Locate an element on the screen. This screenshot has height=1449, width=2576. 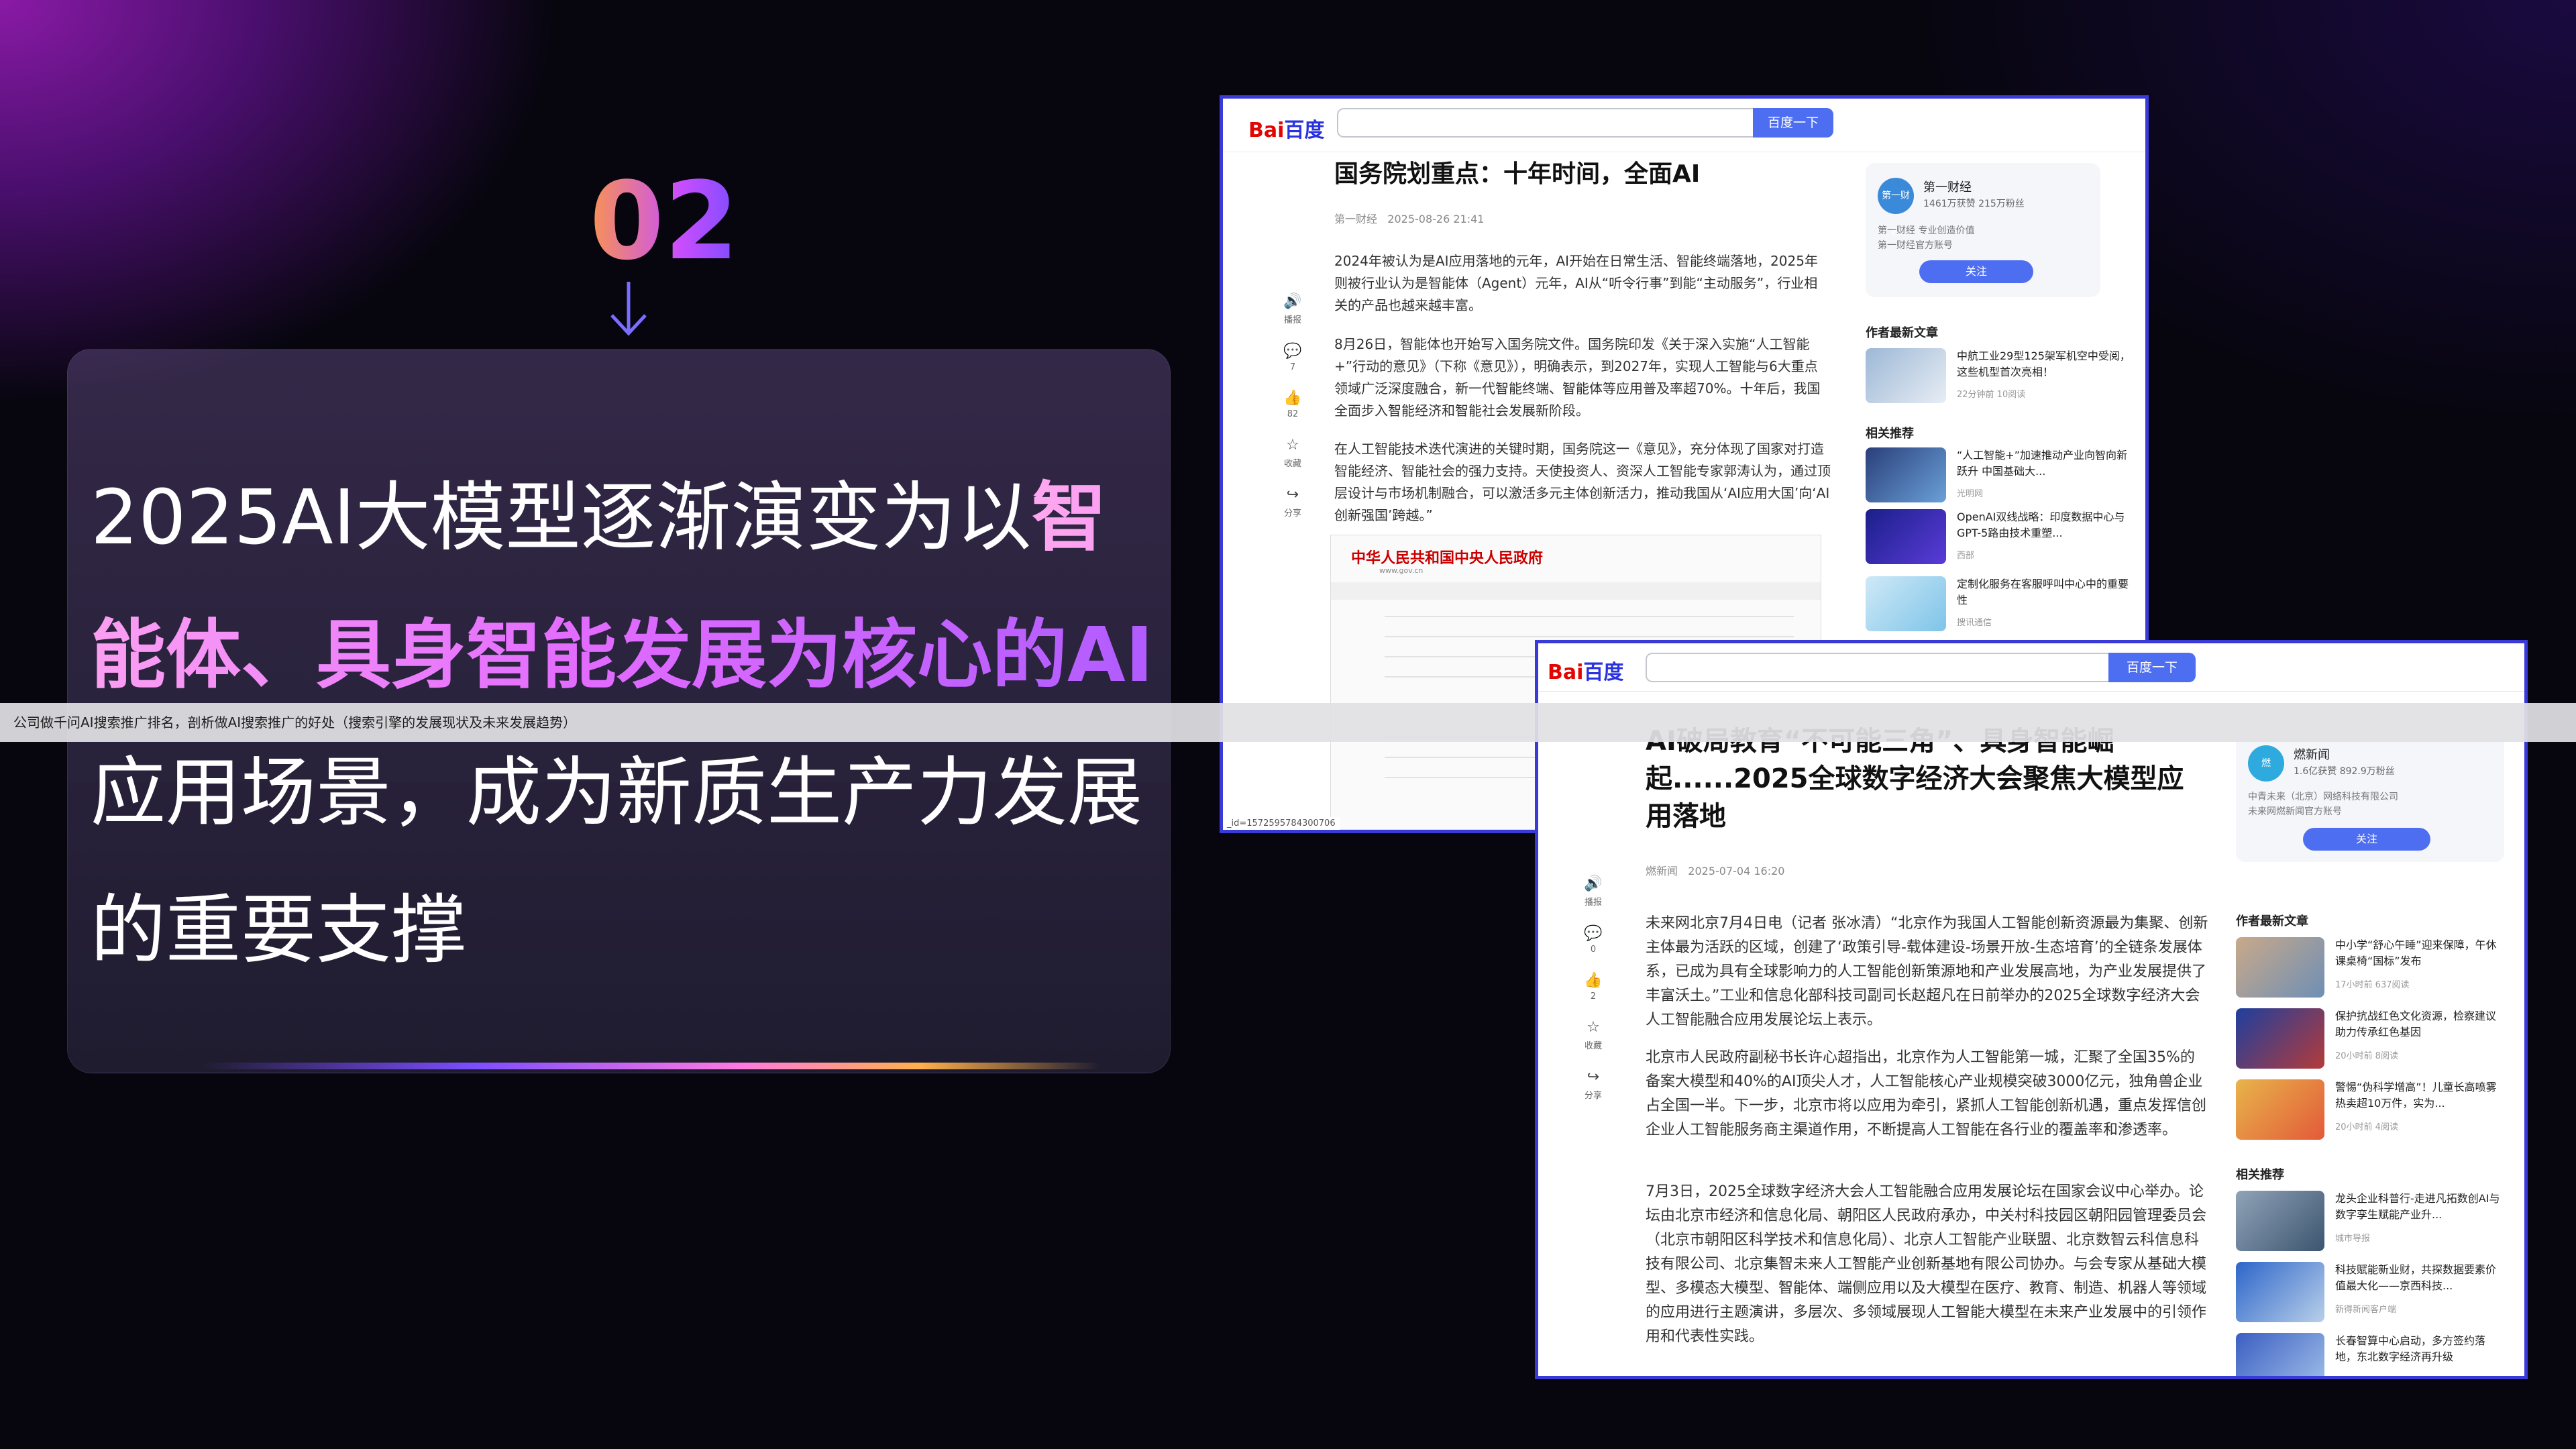
avatar: 第一财经 is located at coordinates (1896, 207).